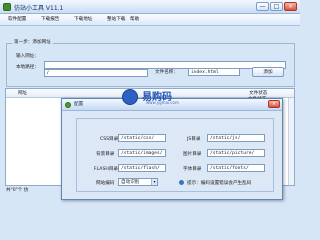 The width and height of the screenshot is (320, 240). What do you see at coordinates (236, 138) in the screenshot?
I see `js-dir-input: /static/js/` at bounding box center [236, 138].